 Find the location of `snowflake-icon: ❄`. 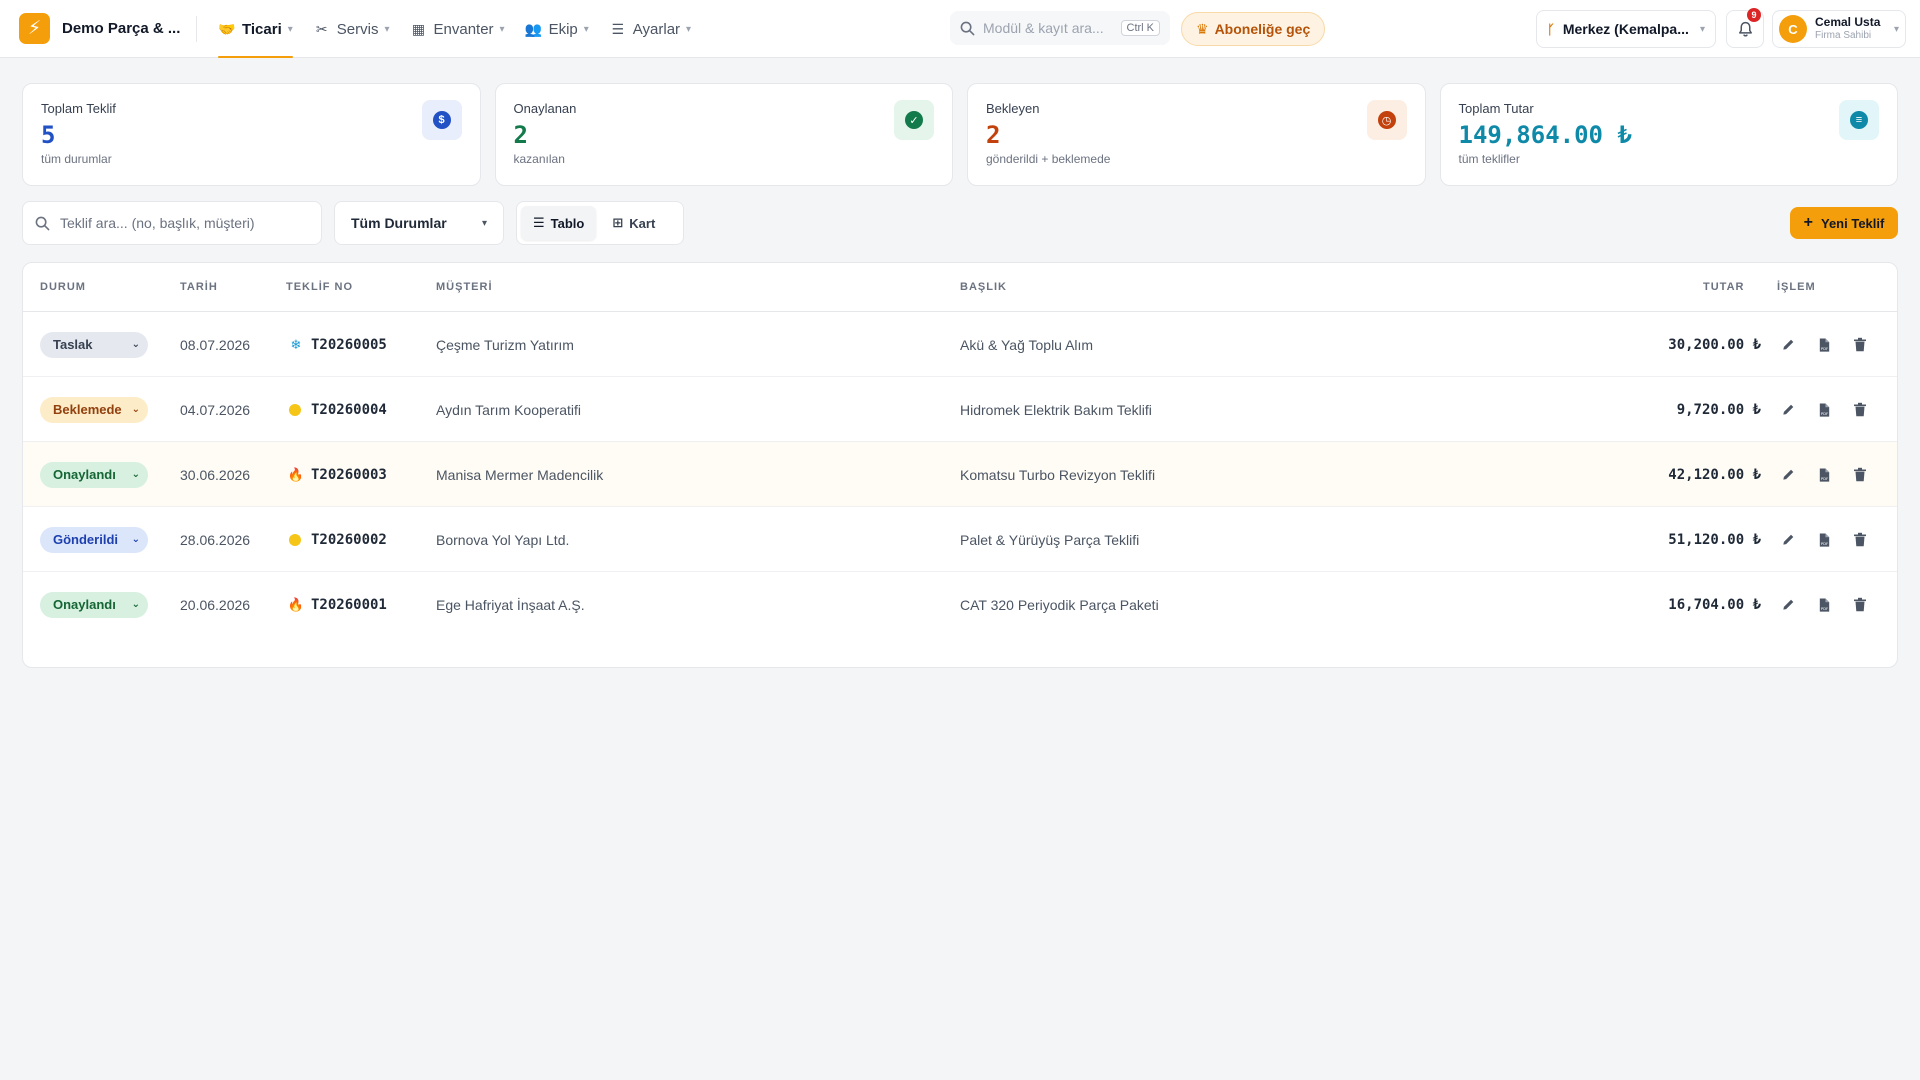

snowflake-icon: ❄ is located at coordinates (296, 344).